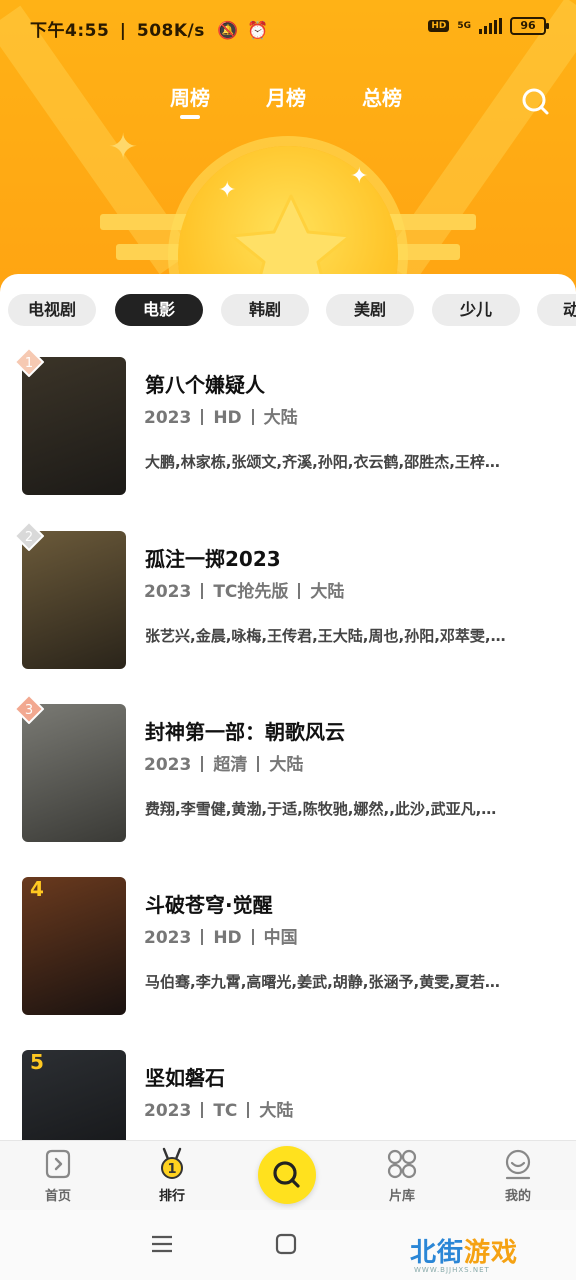  I want to click on status-time: 下午4:55, so click(70, 31).